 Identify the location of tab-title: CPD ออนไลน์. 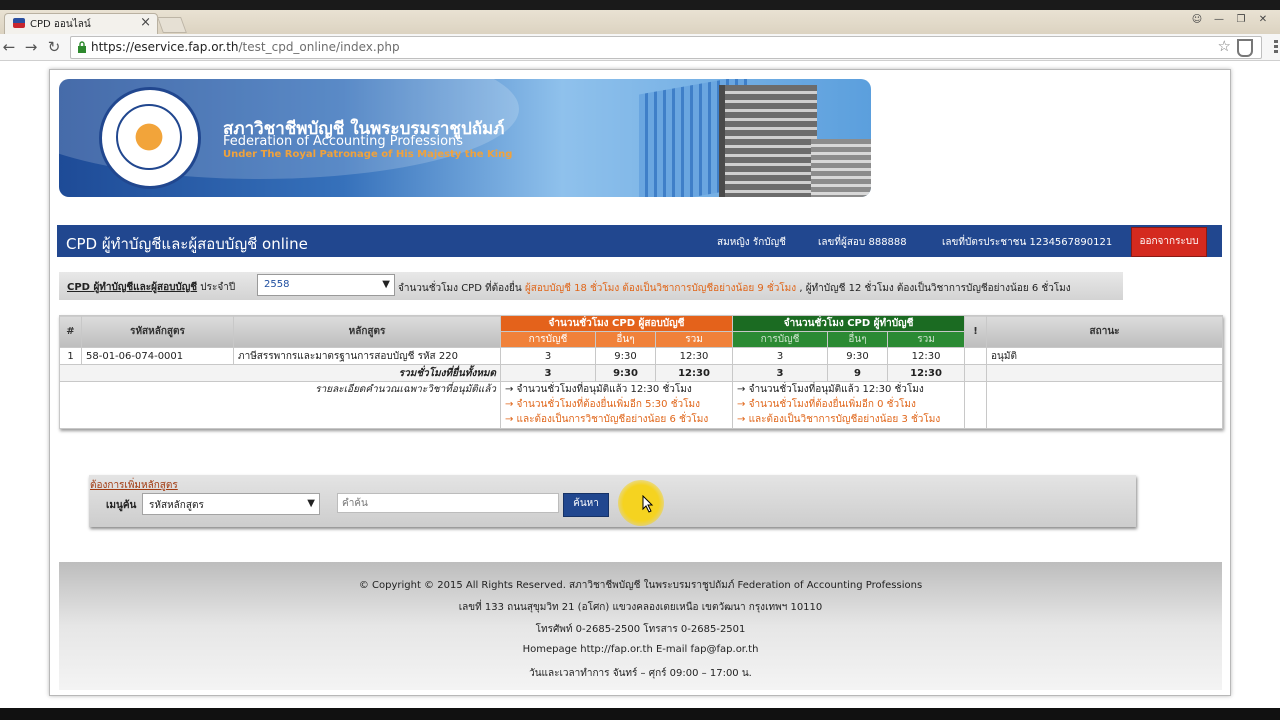
(60, 24).